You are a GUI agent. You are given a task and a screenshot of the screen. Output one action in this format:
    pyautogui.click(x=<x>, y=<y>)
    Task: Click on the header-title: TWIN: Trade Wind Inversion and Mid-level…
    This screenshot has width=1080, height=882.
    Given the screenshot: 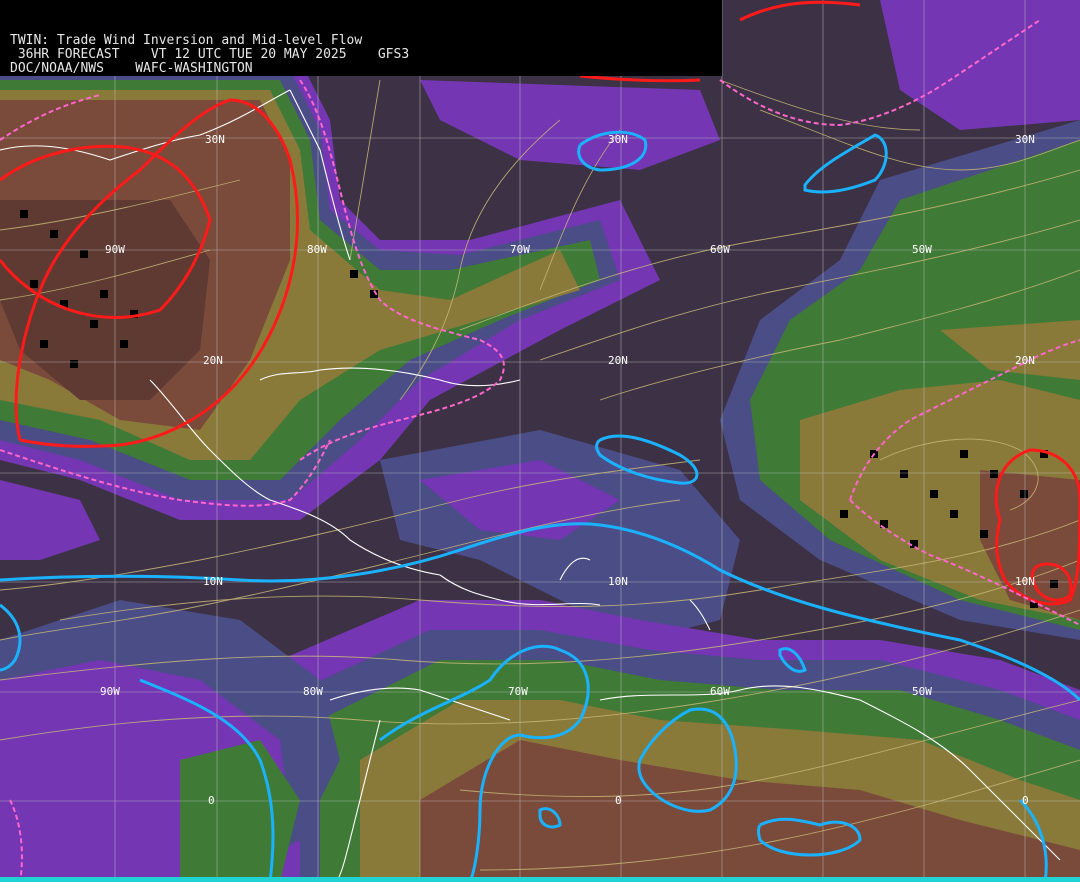 What is the action you would take?
    pyautogui.click(x=186, y=40)
    